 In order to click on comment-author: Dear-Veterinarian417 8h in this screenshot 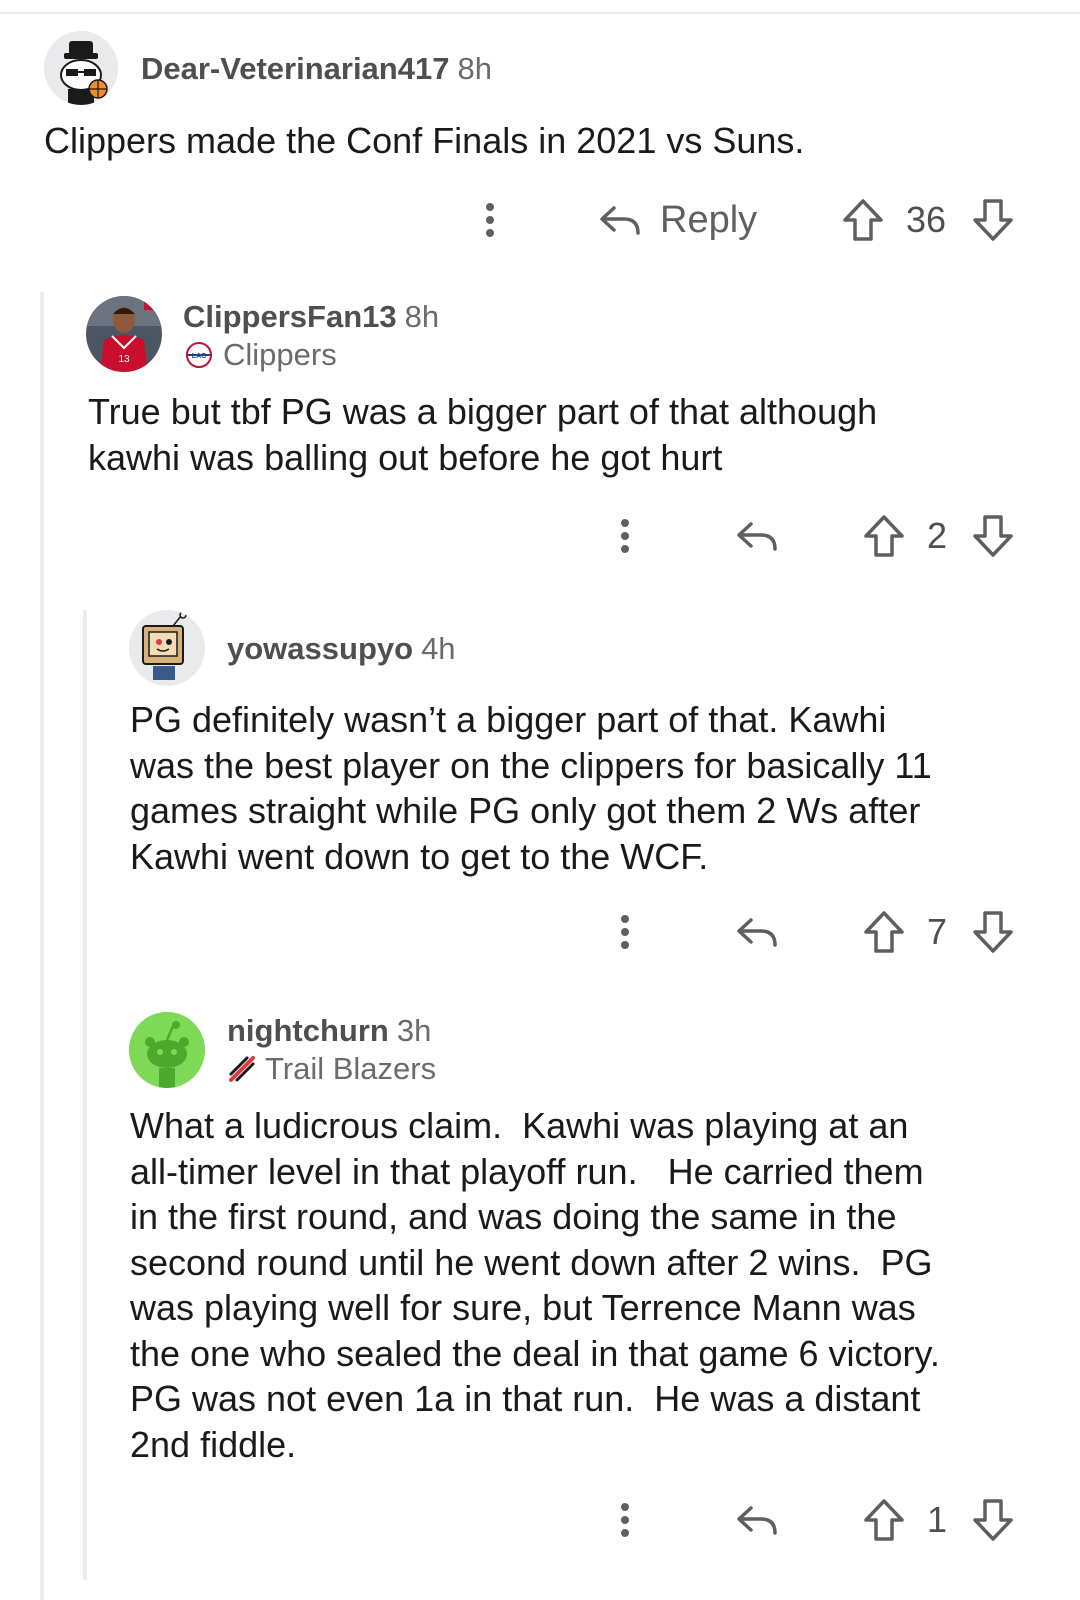, I will do `click(316, 69)`.